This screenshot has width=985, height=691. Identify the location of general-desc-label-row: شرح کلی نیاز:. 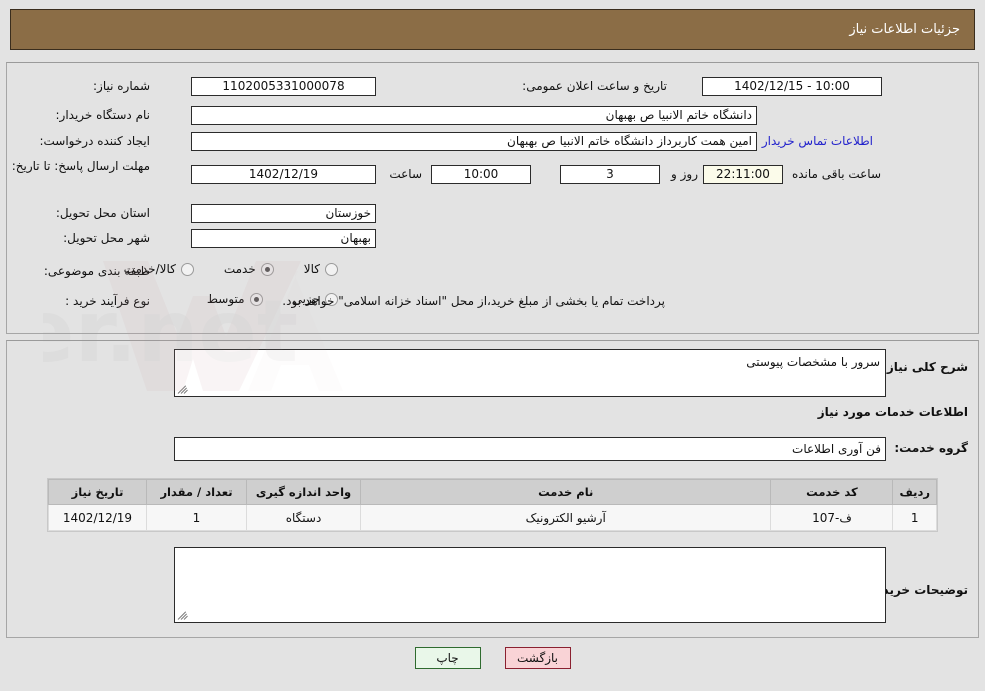
(925, 367).